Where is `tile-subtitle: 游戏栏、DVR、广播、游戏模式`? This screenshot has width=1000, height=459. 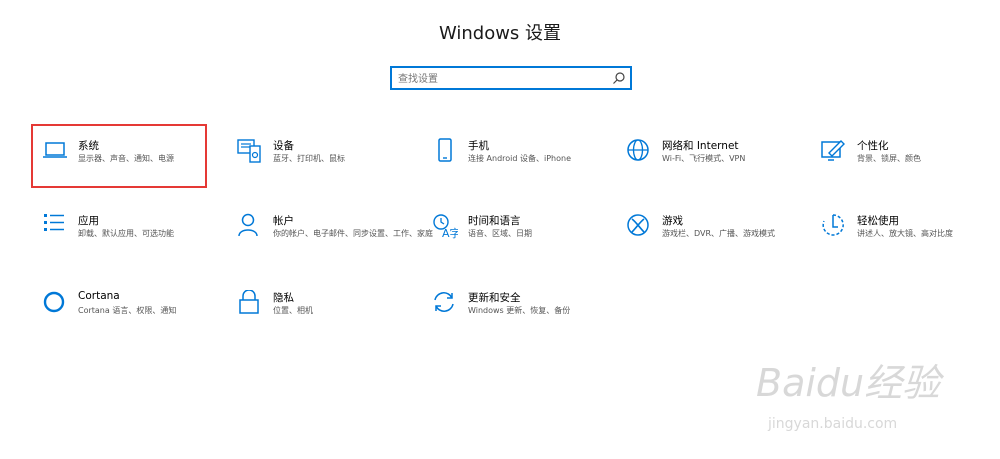
tile-subtitle: 游戏栏、DVR、广播、游戏模式 is located at coordinates (719, 233).